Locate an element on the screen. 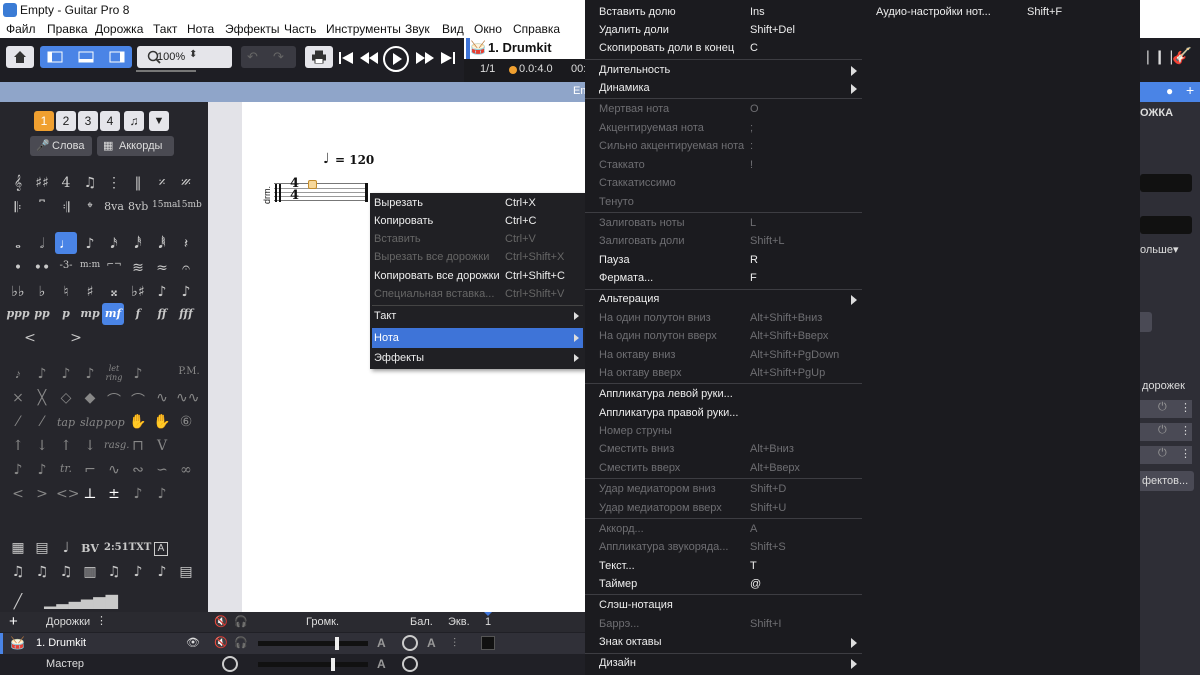 The image size is (1200, 675). tap-label: tap is located at coordinates (66, 422).